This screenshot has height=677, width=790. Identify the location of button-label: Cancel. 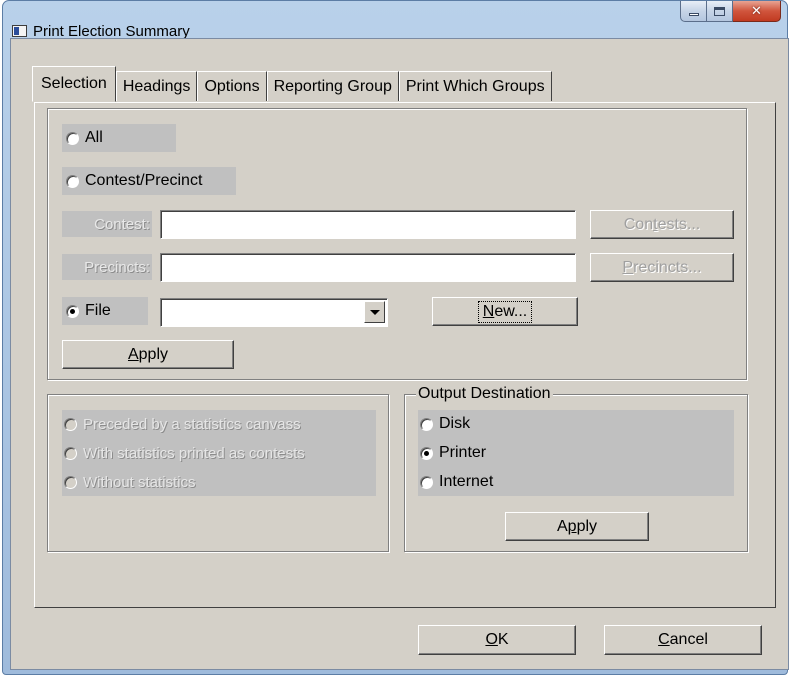
(683, 640).